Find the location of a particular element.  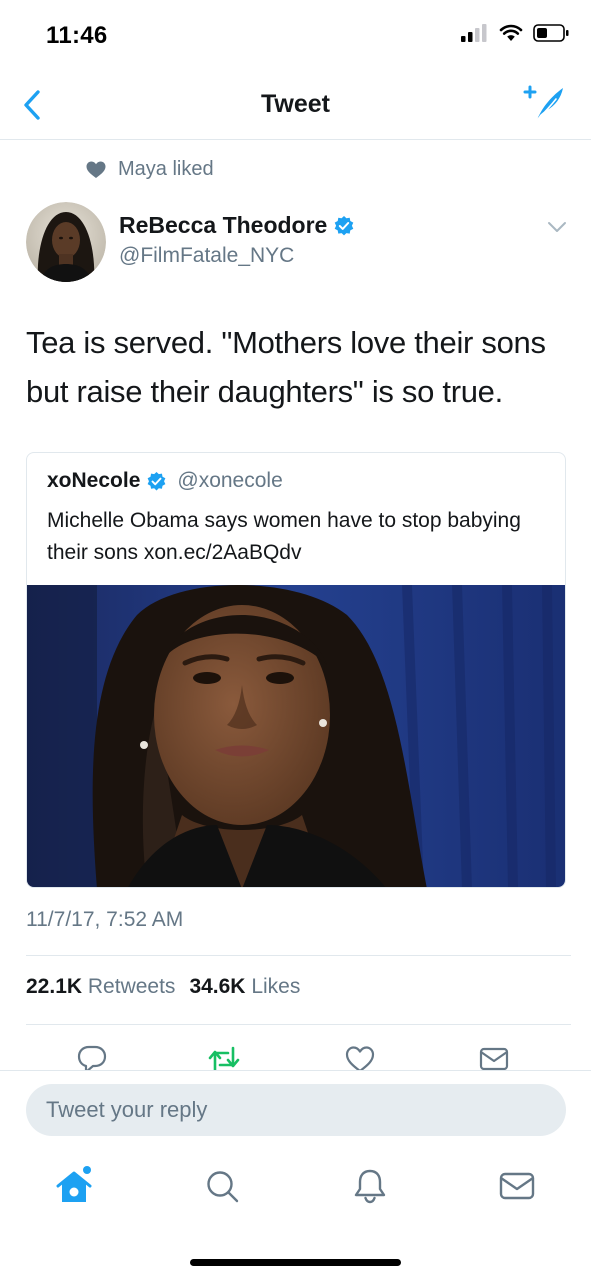

notifications-icon is located at coordinates (370, 1186).